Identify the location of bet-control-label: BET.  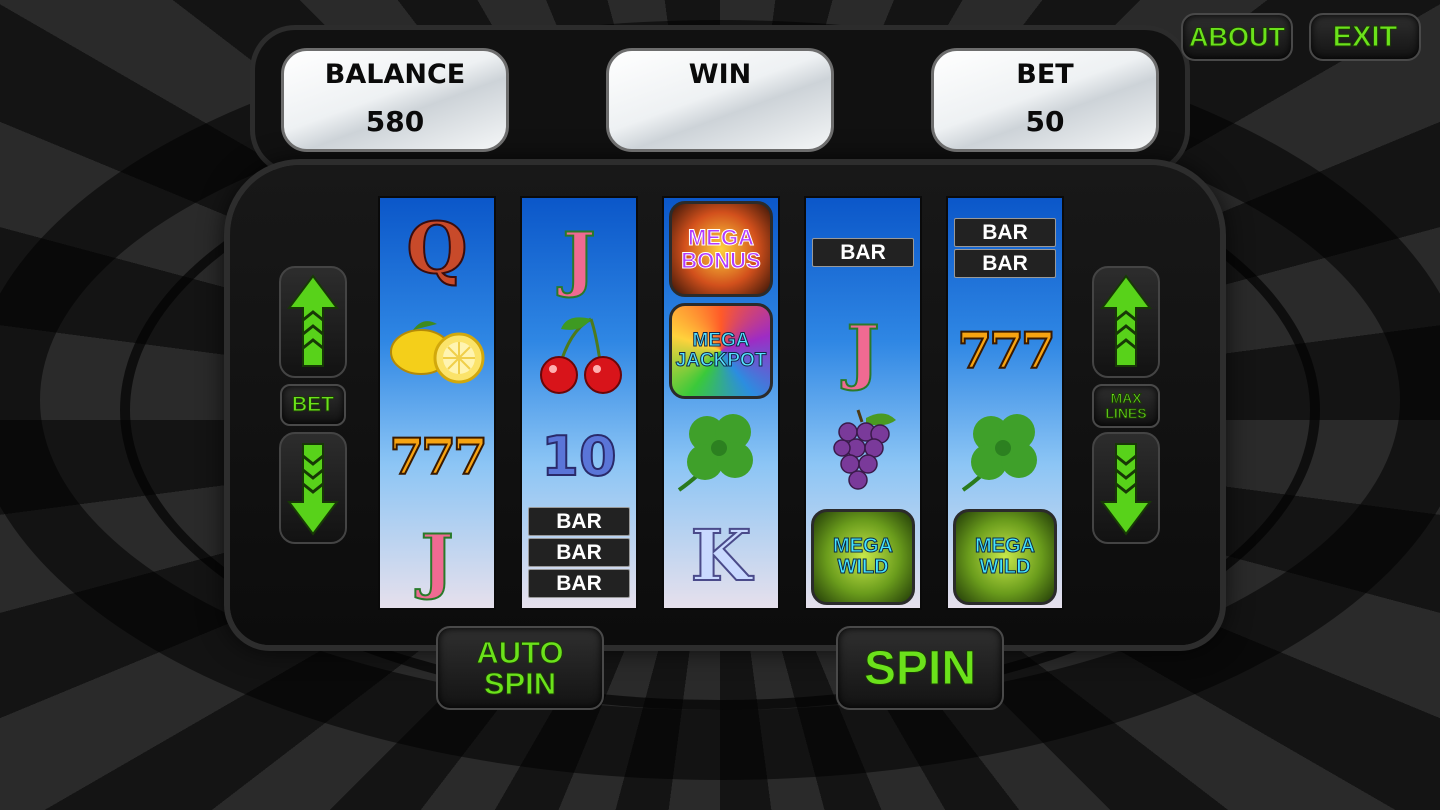
(313, 405).